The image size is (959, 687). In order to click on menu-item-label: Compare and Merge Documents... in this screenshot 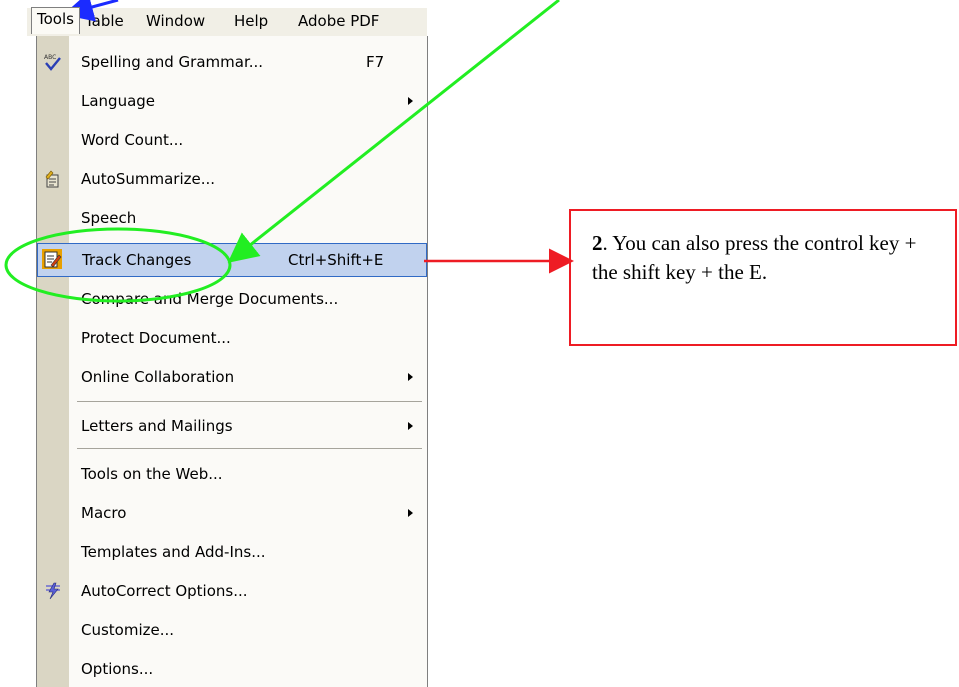, I will do `click(210, 299)`.